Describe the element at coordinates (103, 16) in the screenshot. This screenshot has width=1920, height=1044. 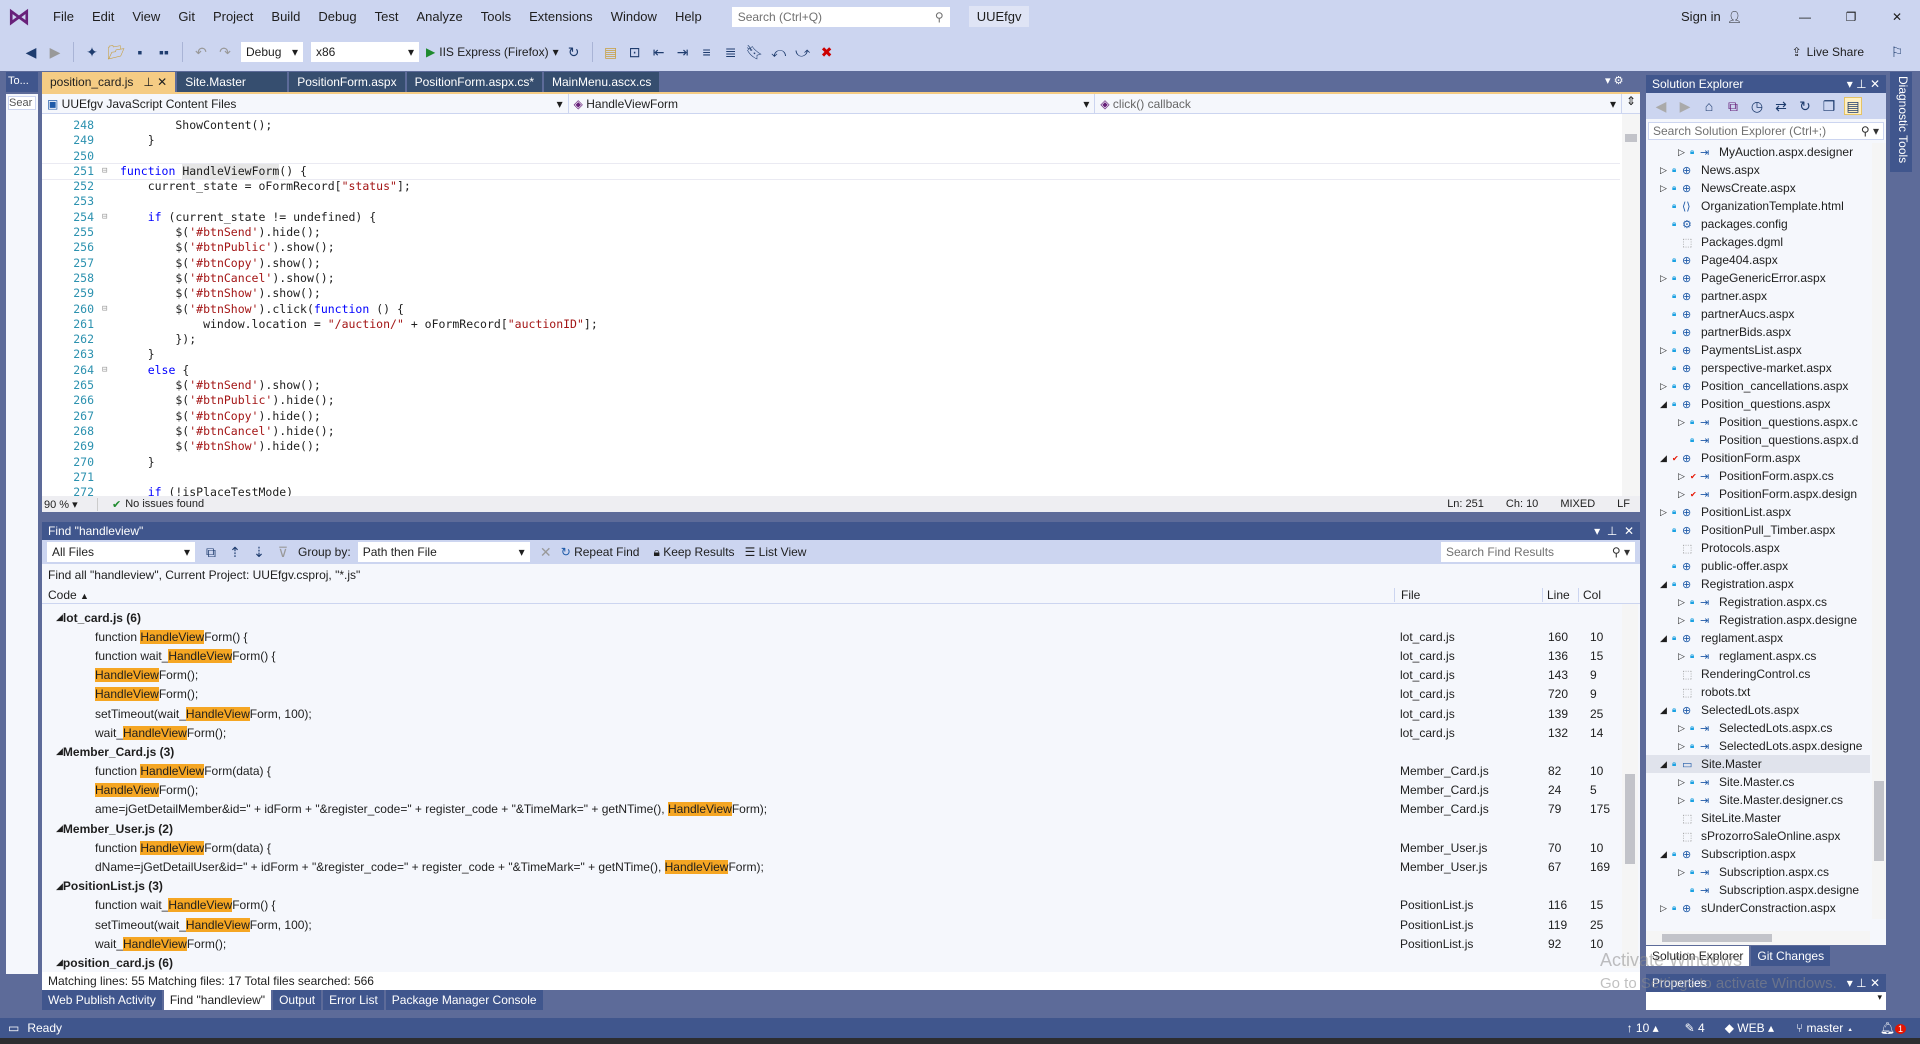
I see `menu-edit: Edit` at that location.